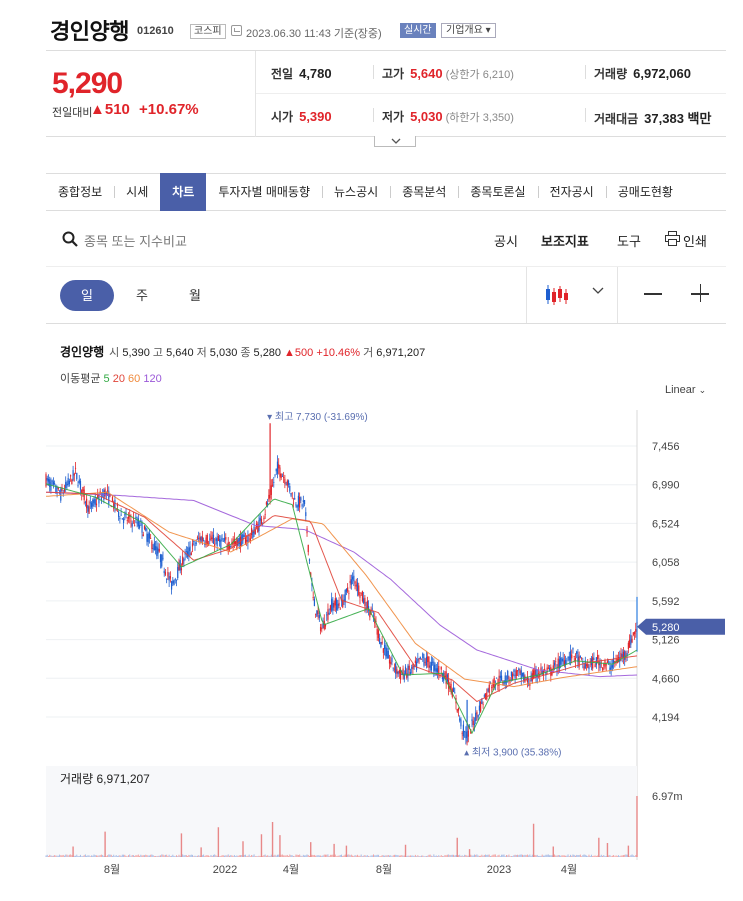 This screenshot has height=901, width=743. What do you see at coordinates (418, 30) in the screenshot?
I see `realtime-button: 실시간` at bounding box center [418, 30].